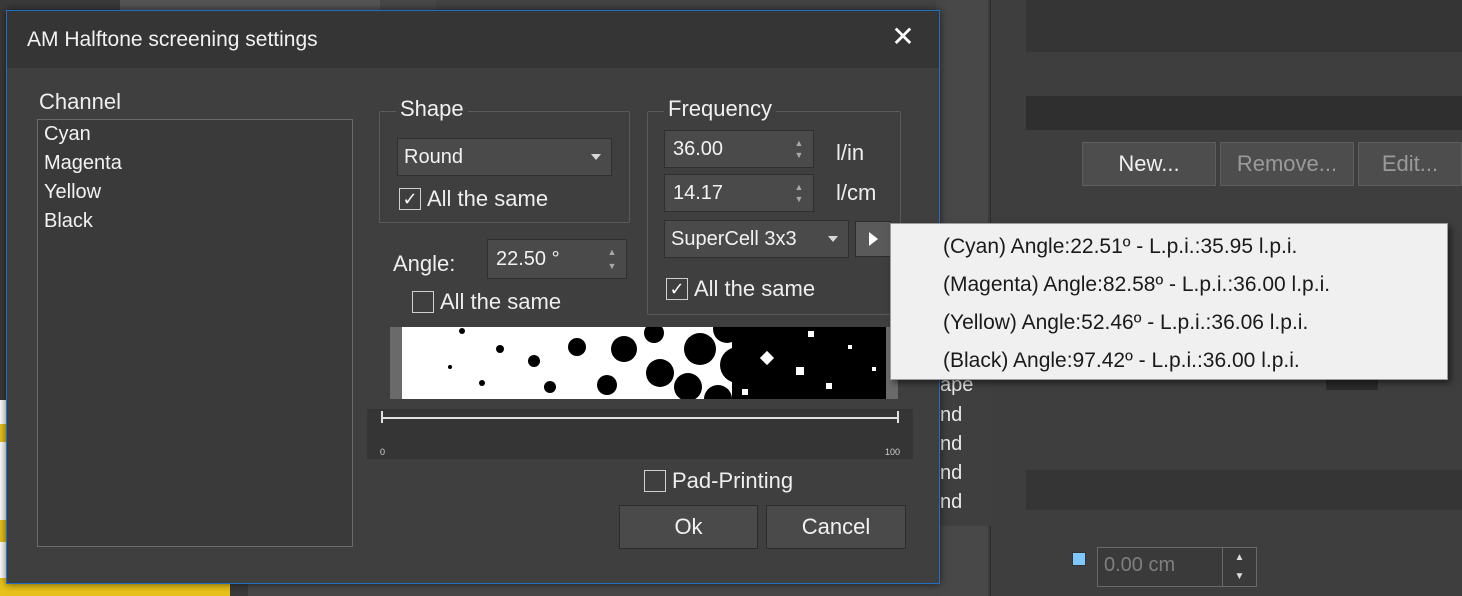  I want to click on slider-handle-end, so click(898, 417).